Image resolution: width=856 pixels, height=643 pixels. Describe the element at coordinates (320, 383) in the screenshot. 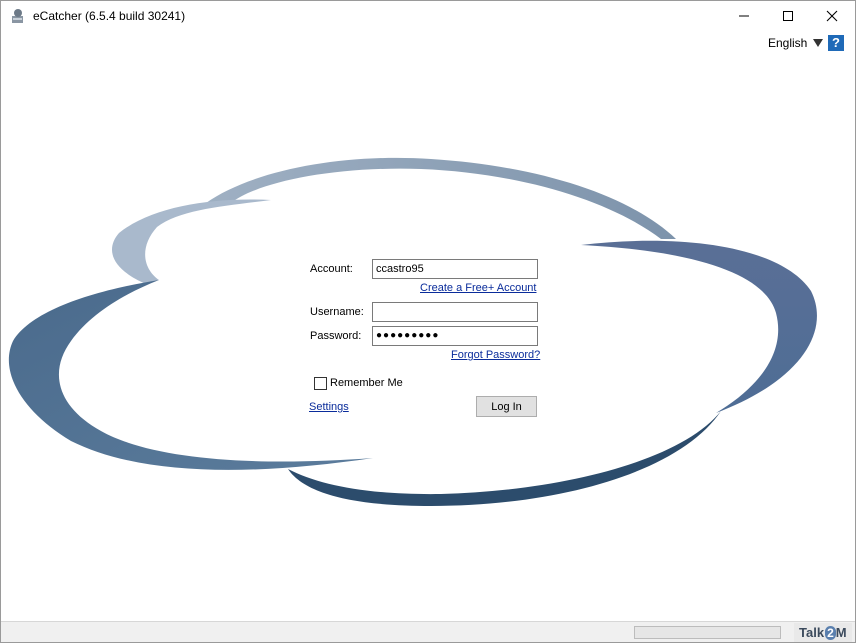

I see `remember-me-checkbox` at that location.